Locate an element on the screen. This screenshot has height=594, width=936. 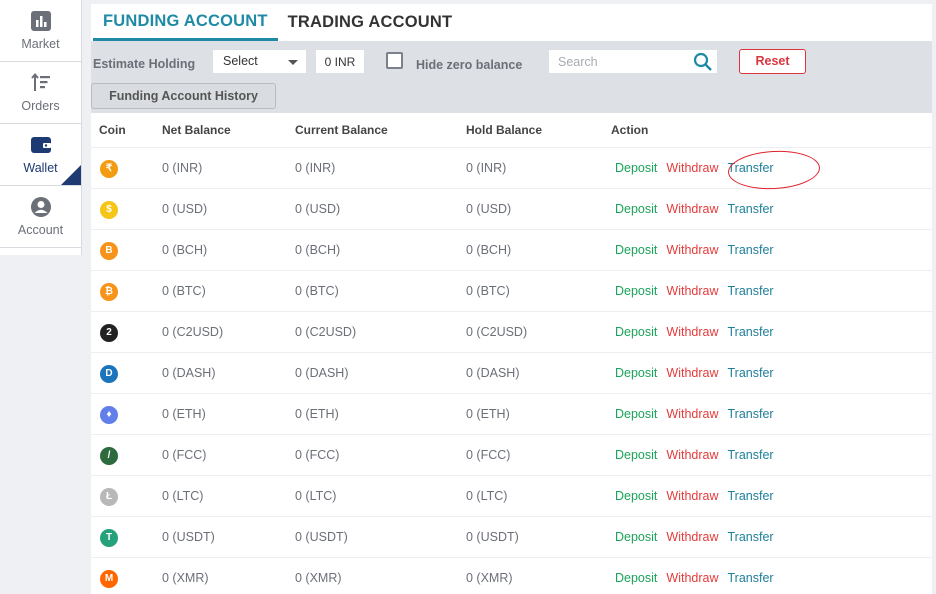
bch-coin-icon: B is located at coordinates (109, 250).